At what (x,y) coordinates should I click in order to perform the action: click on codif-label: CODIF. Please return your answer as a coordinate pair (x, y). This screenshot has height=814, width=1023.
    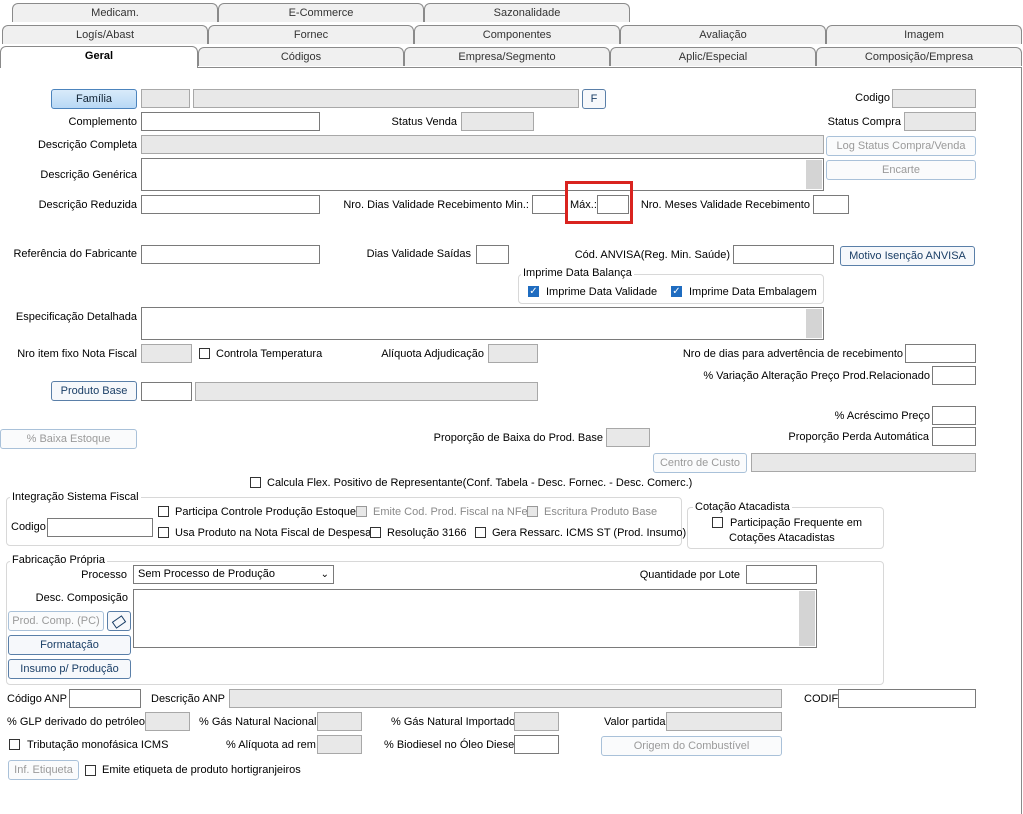
    Looking at the image, I should click on (821, 699).